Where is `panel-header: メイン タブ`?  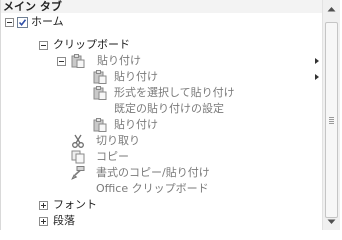 panel-header: メイン タブ is located at coordinates (166, 6).